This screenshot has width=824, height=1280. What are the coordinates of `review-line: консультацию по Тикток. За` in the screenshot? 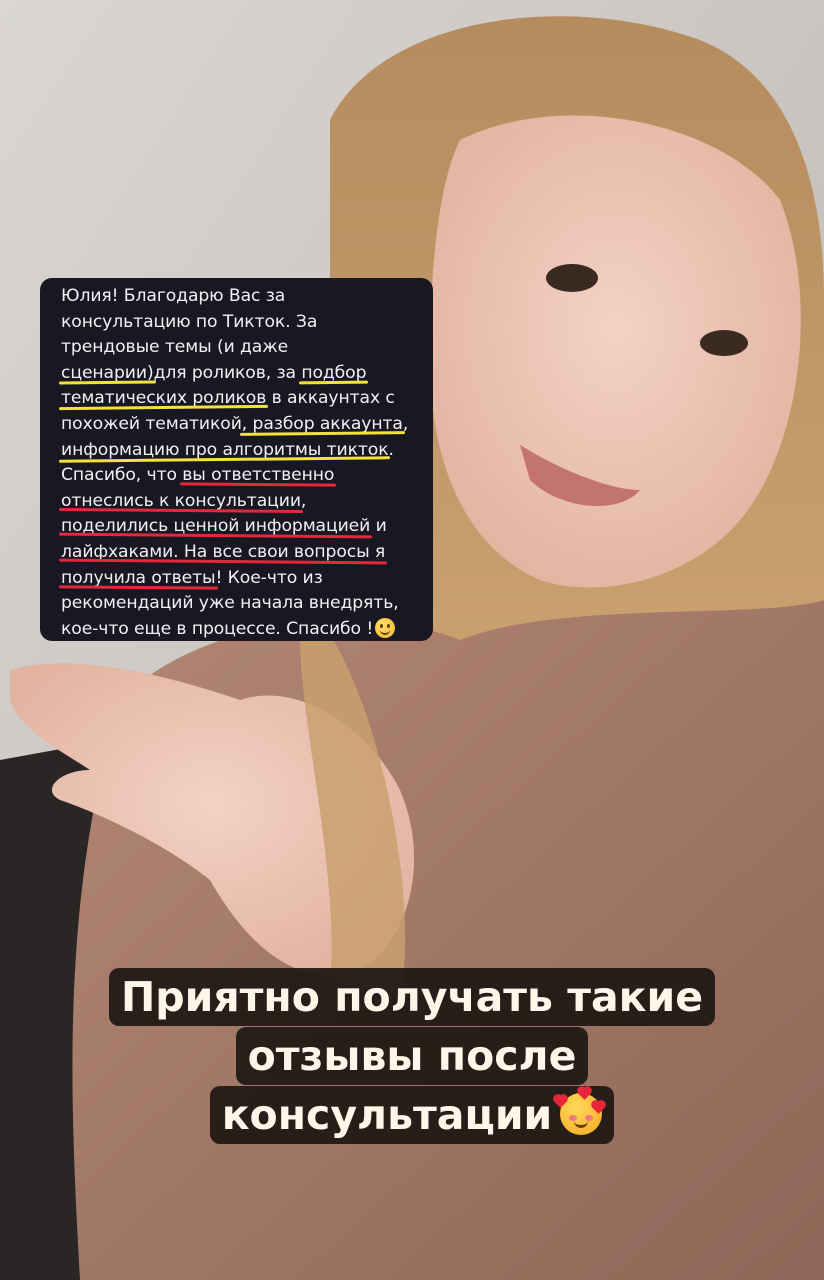 It's located at (242, 323).